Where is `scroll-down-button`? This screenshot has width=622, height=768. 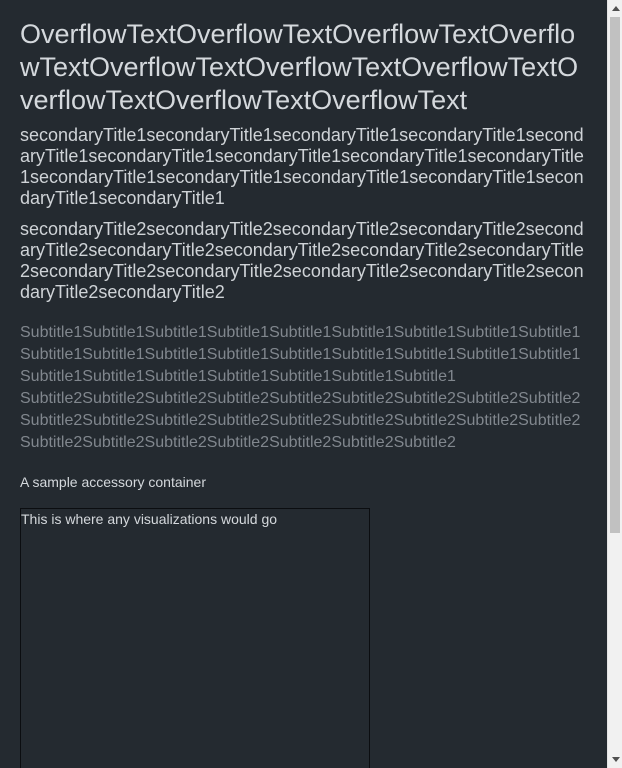 scroll-down-button is located at coordinates (615, 759).